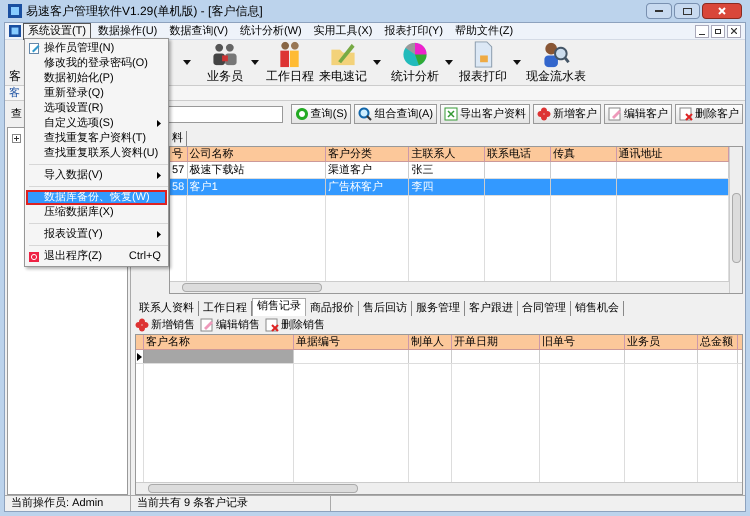  I want to click on detail-tab: 销售记录, so click(279, 307).